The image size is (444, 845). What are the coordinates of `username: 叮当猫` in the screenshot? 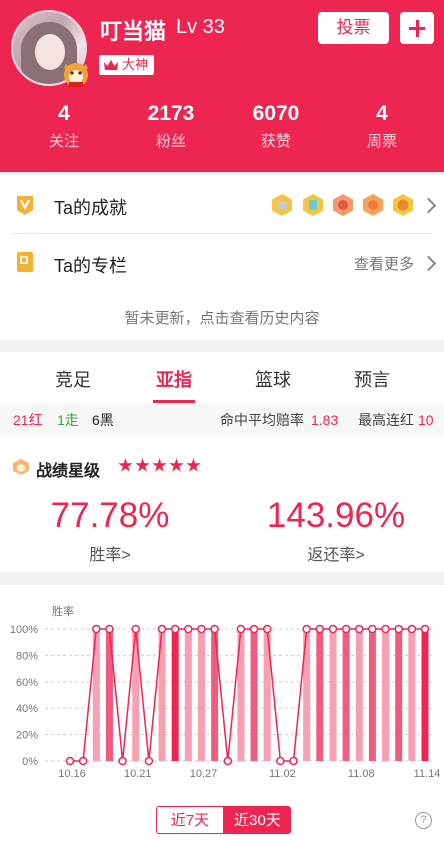 It's located at (133, 31).